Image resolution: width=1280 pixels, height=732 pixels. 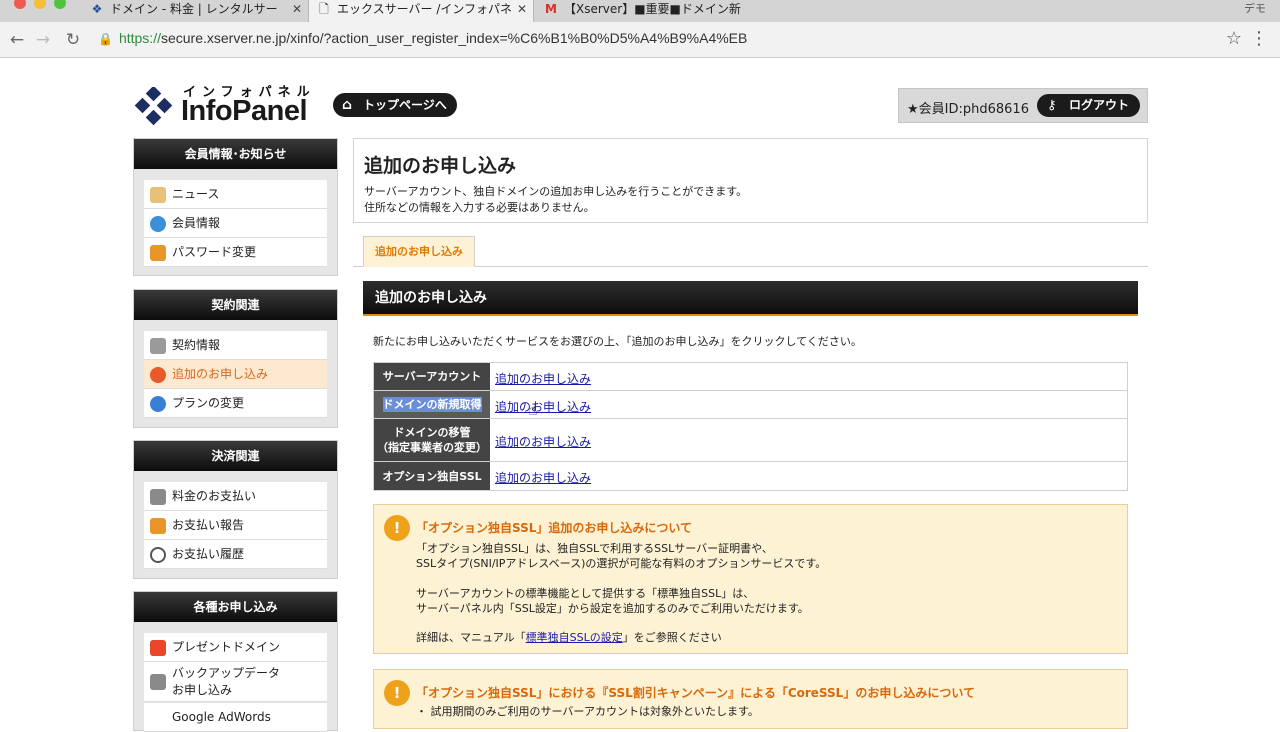 I want to click on sidebar-item-label: 契約情報, so click(x=196, y=345).